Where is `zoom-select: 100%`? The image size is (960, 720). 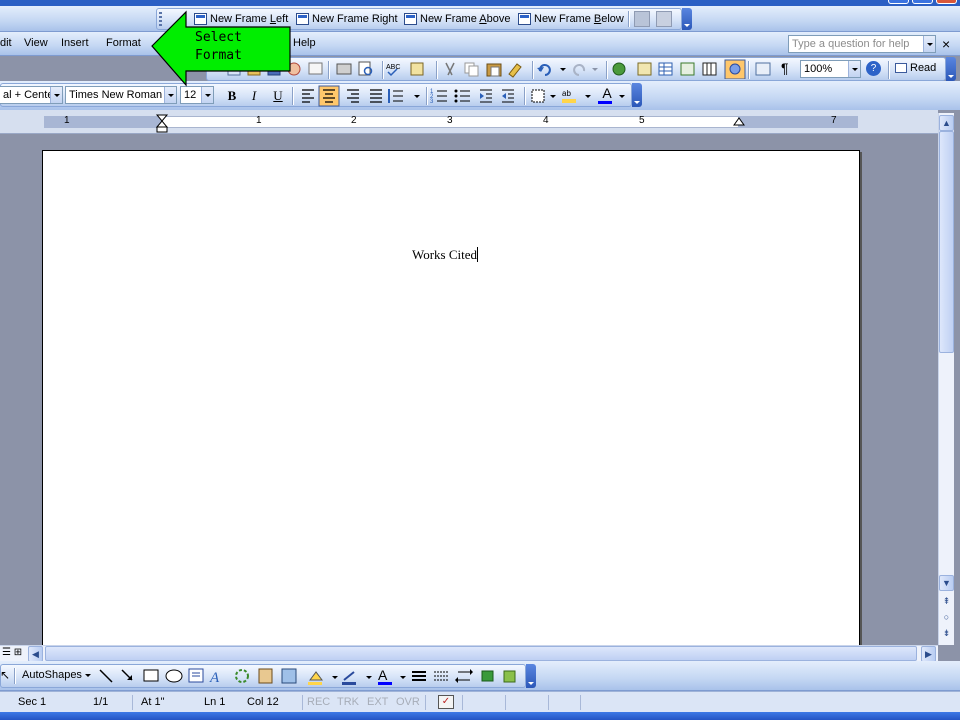 zoom-select: 100% is located at coordinates (830, 69).